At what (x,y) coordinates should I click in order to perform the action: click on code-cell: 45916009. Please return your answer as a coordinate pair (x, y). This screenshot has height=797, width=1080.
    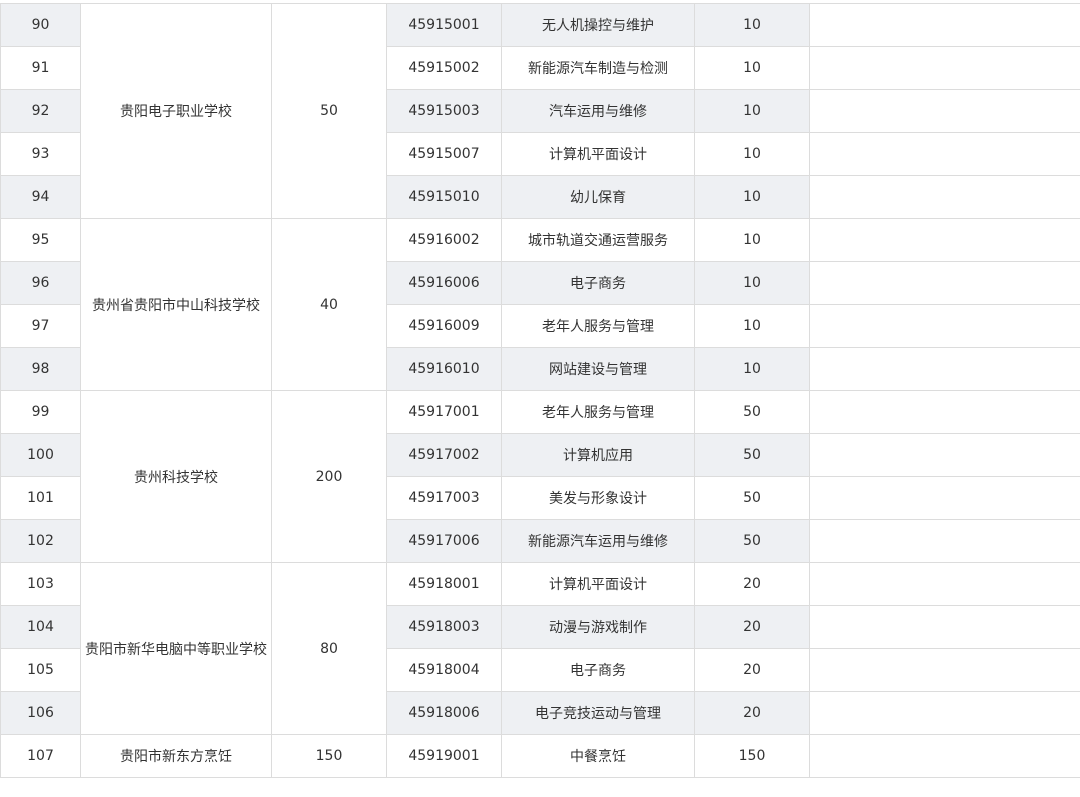
    Looking at the image, I should click on (444, 326).